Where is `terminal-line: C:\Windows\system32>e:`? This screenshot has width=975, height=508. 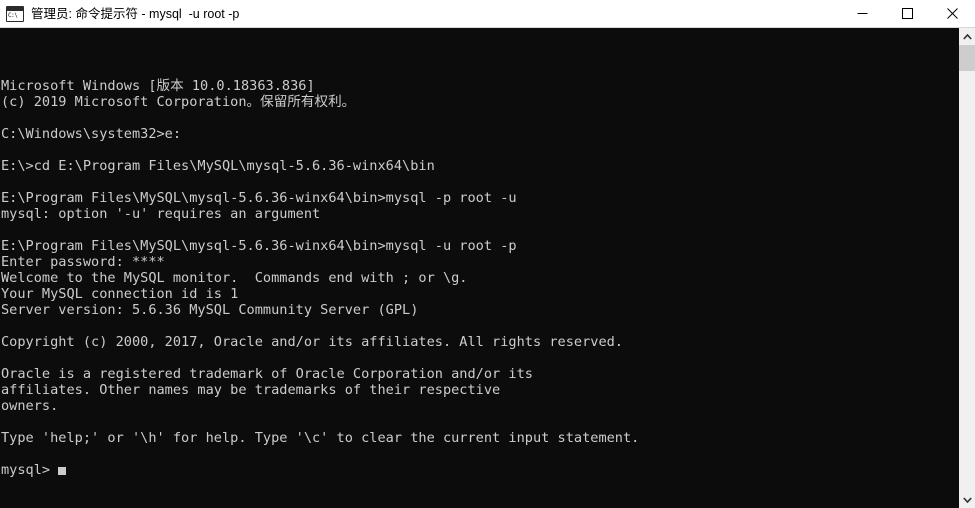
terminal-line: C:\Windows\system32>e: is located at coordinates (91, 134).